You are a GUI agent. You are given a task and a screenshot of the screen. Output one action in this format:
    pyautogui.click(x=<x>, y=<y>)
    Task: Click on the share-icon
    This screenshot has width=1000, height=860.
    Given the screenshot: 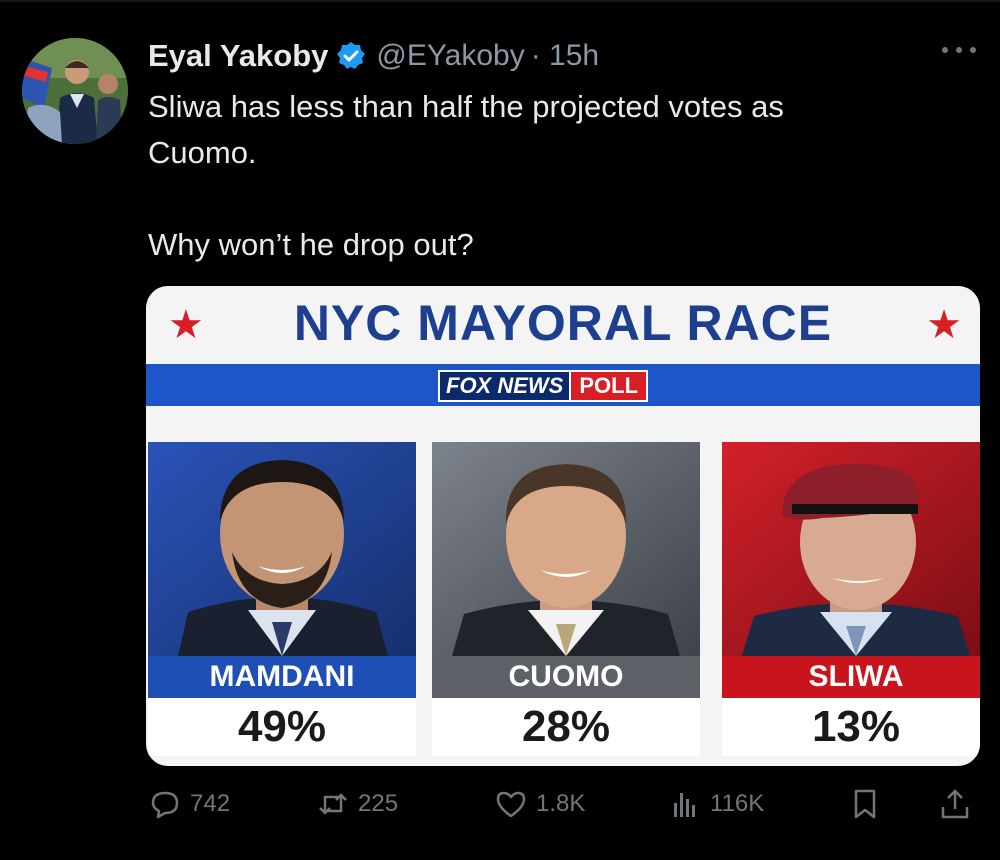 What is the action you would take?
    pyautogui.click(x=955, y=804)
    